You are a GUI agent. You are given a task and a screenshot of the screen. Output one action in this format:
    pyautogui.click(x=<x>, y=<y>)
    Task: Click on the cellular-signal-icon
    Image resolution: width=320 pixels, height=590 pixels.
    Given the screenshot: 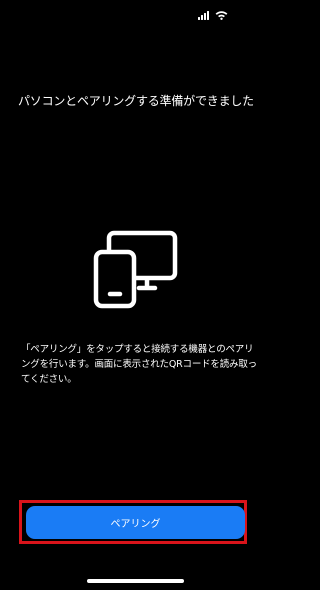 What is the action you would take?
    pyautogui.click(x=203, y=15)
    